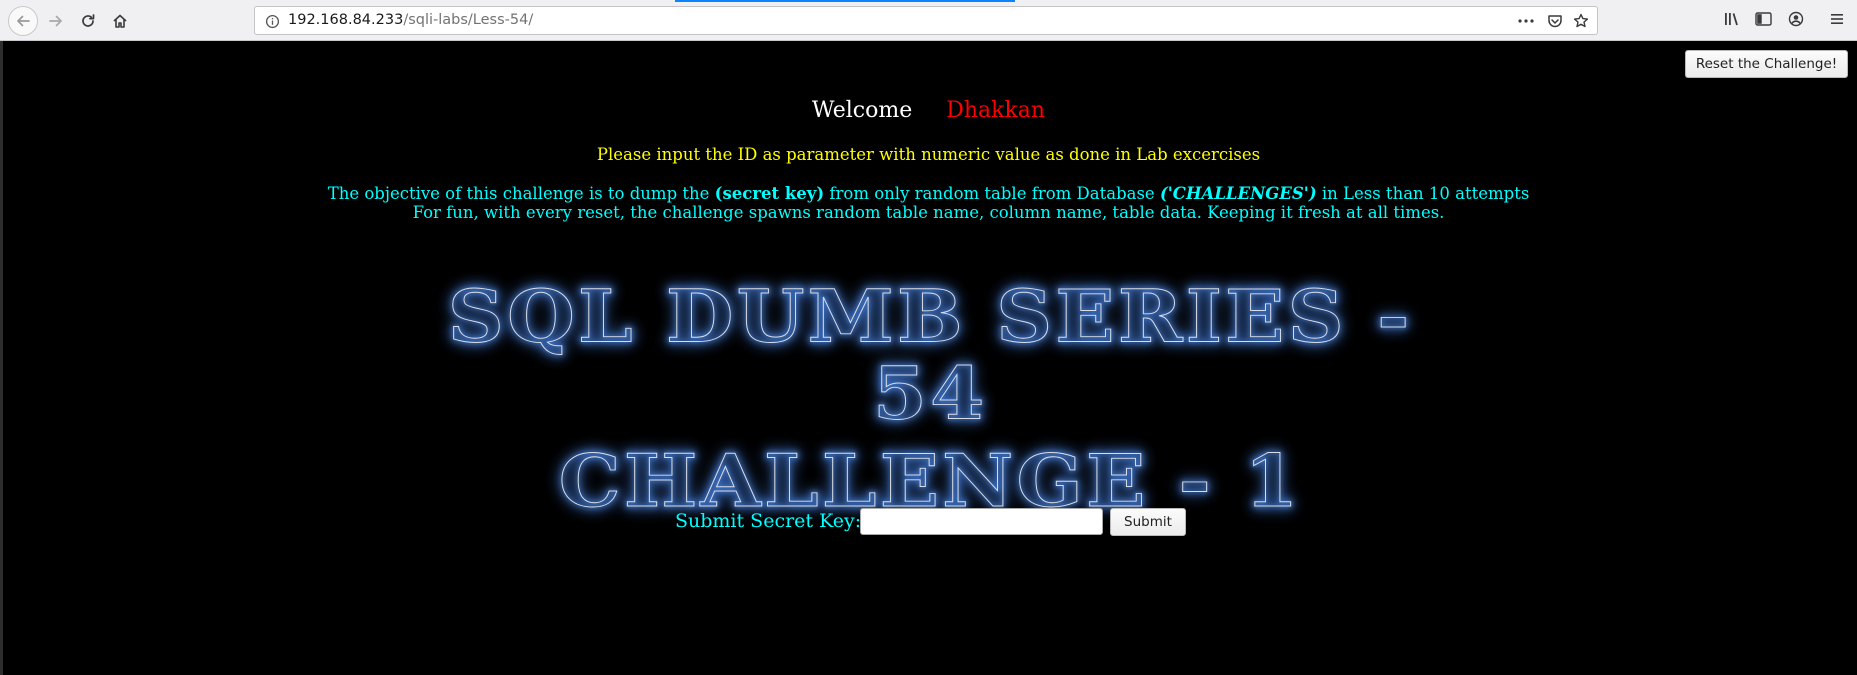 Image resolution: width=1857 pixels, height=675 pixels. What do you see at coordinates (1423, 193) in the screenshot?
I see `objective-part3: in Less than 10 attempts` at bounding box center [1423, 193].